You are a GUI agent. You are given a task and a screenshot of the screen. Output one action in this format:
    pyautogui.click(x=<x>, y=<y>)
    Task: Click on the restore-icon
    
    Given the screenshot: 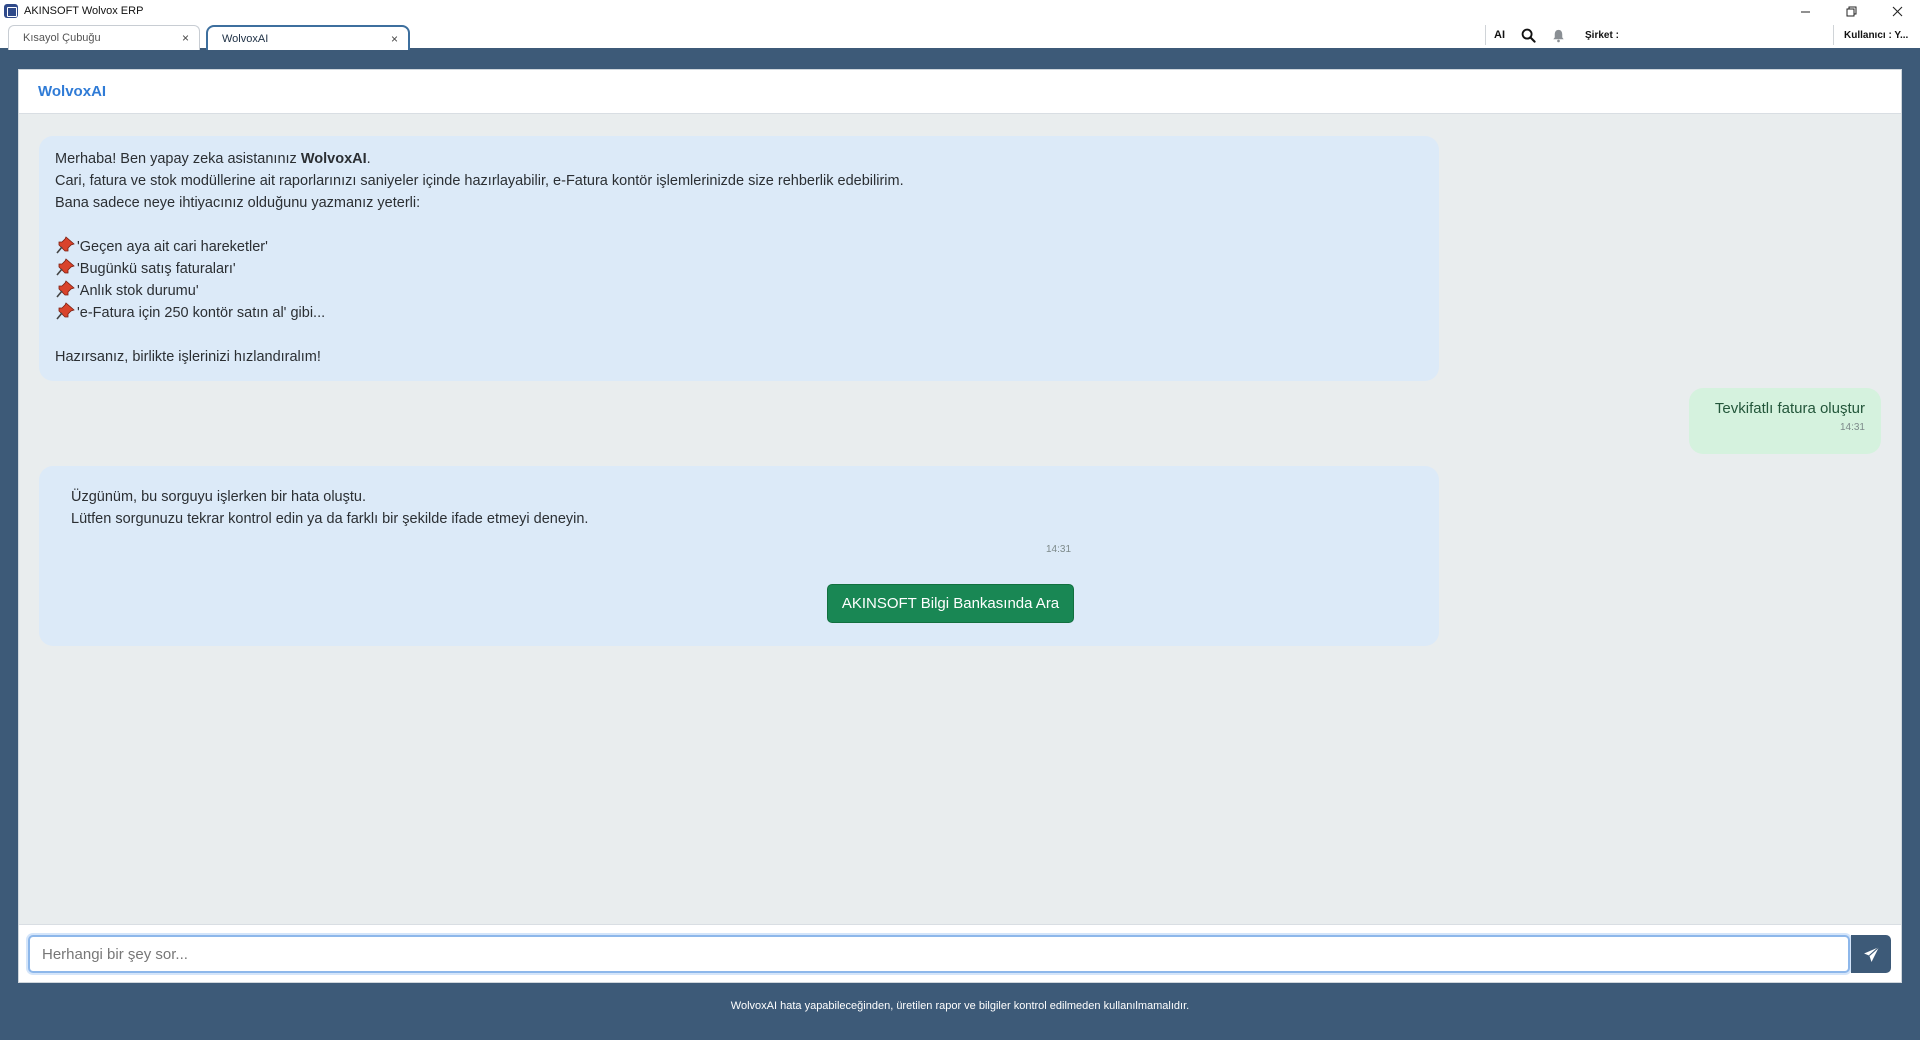 What is the action you would take?
    pyautogui.click(x=1851, y=11)
    